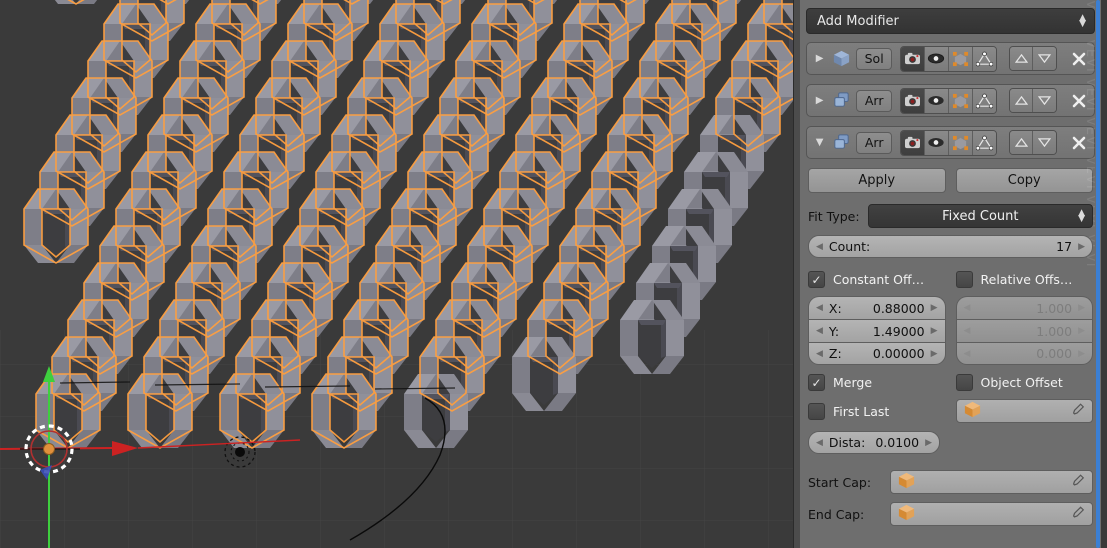  What do you see at coordinates (847, 442) in the screenshot?
I see `distance-label: Dista:` at bounding box center [847, 442].